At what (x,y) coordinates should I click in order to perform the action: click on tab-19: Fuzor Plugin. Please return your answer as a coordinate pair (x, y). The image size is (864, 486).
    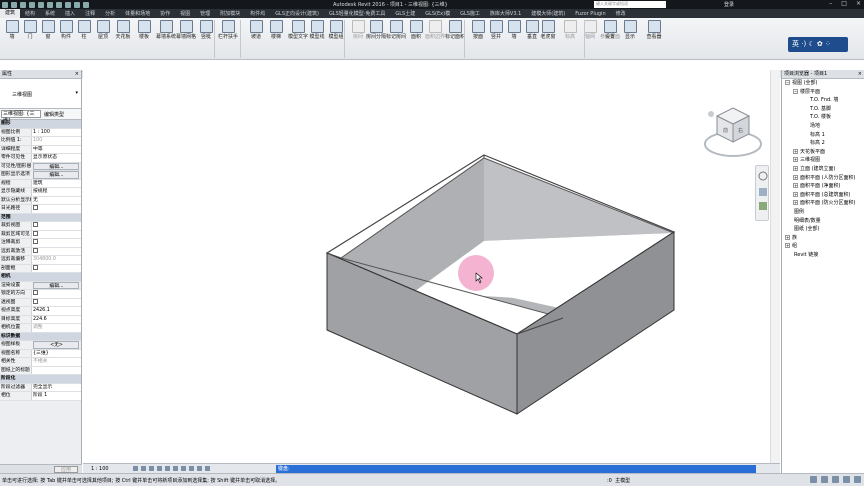
    Looking at the image, I should click on (590, 14).